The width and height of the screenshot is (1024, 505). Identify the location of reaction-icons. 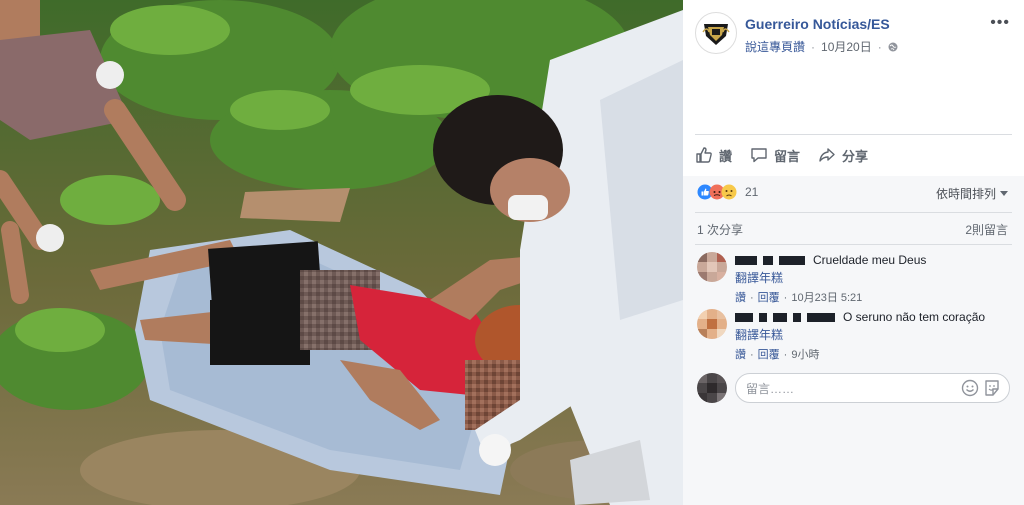
(717, 192).